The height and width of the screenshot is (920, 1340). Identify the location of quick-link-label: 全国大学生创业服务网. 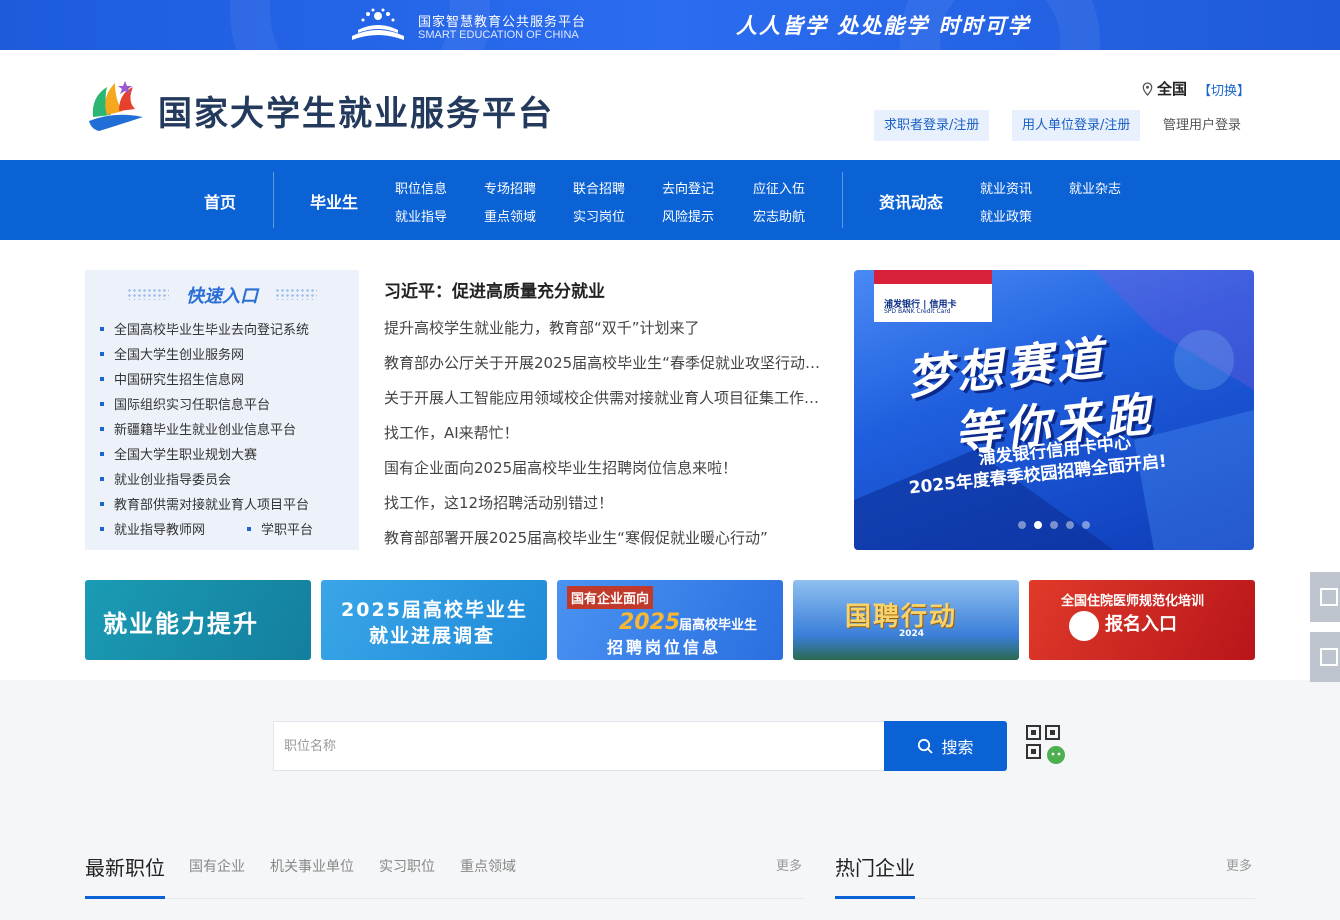
(179, 355).